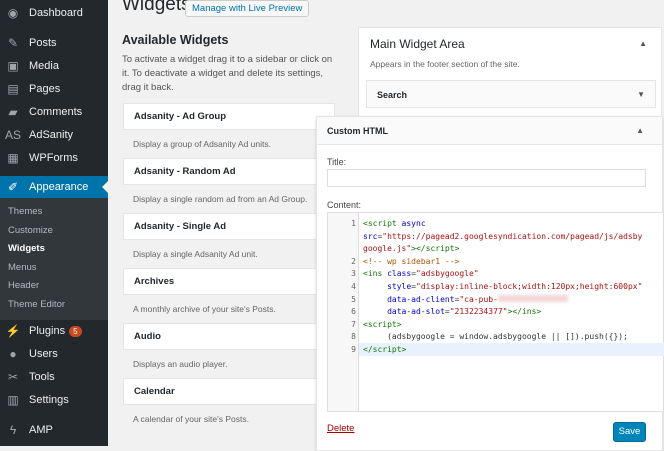 Image resolution: width=664 pixels, height=451 pixels. What do you see at coordinates (180, 364) in the screenshot?
I see `widget-description: Displays an audio player.` at bounding box center [180, 364].